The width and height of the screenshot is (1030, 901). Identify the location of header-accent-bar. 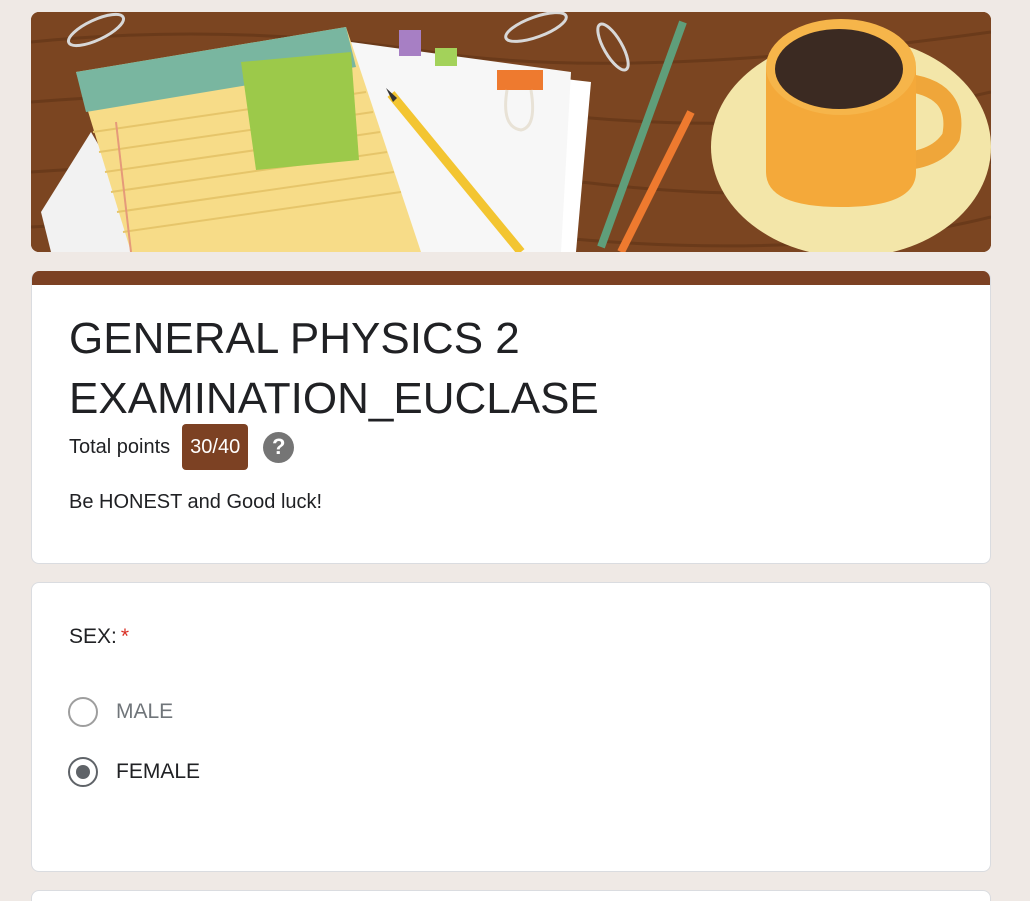
(511, 278).